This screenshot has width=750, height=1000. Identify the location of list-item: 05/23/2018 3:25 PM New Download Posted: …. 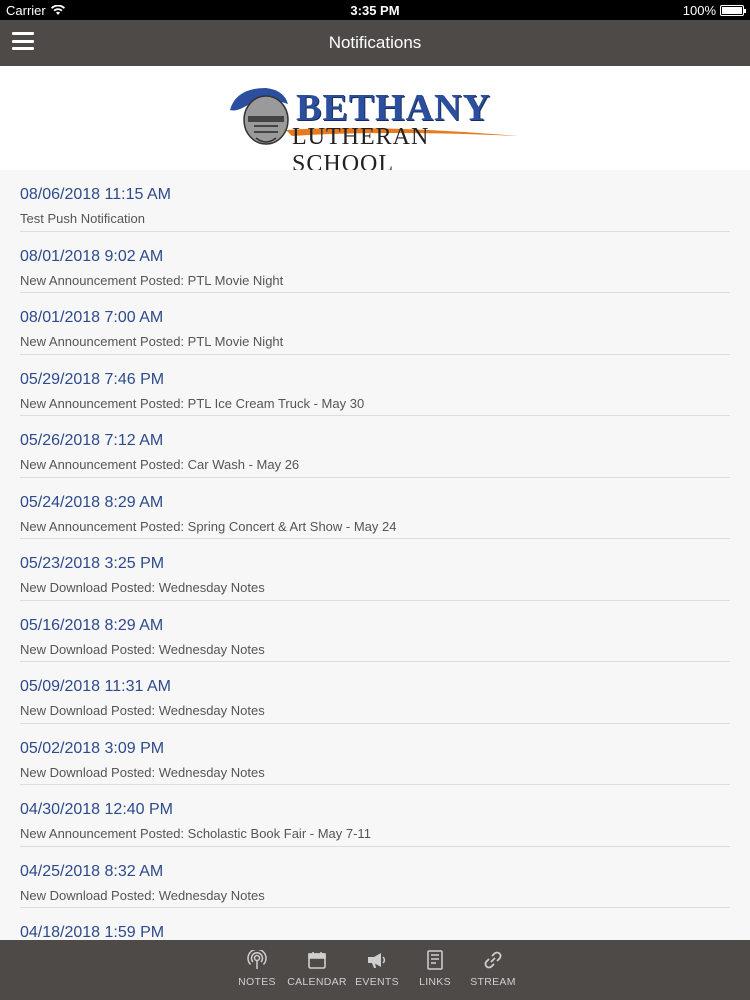
(375, 570).